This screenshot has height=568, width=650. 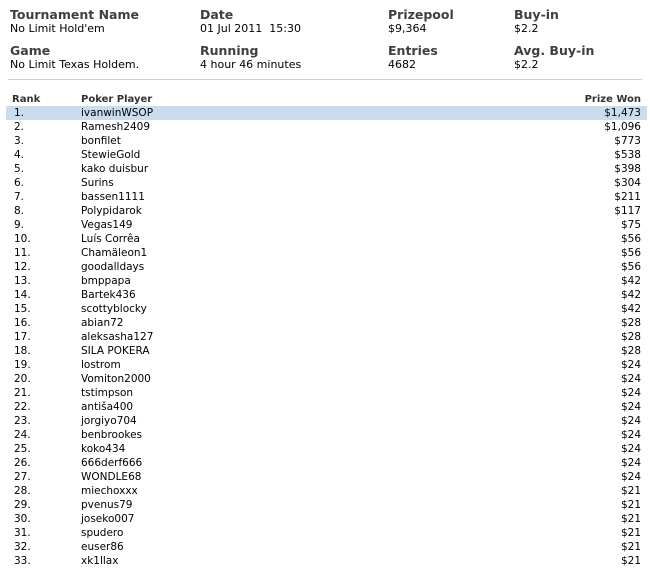 What do you see at coordinates (326, 519) in the screenshot?
I see `table-row: 30. joseko007 $21` at bounding box center [326, 519].